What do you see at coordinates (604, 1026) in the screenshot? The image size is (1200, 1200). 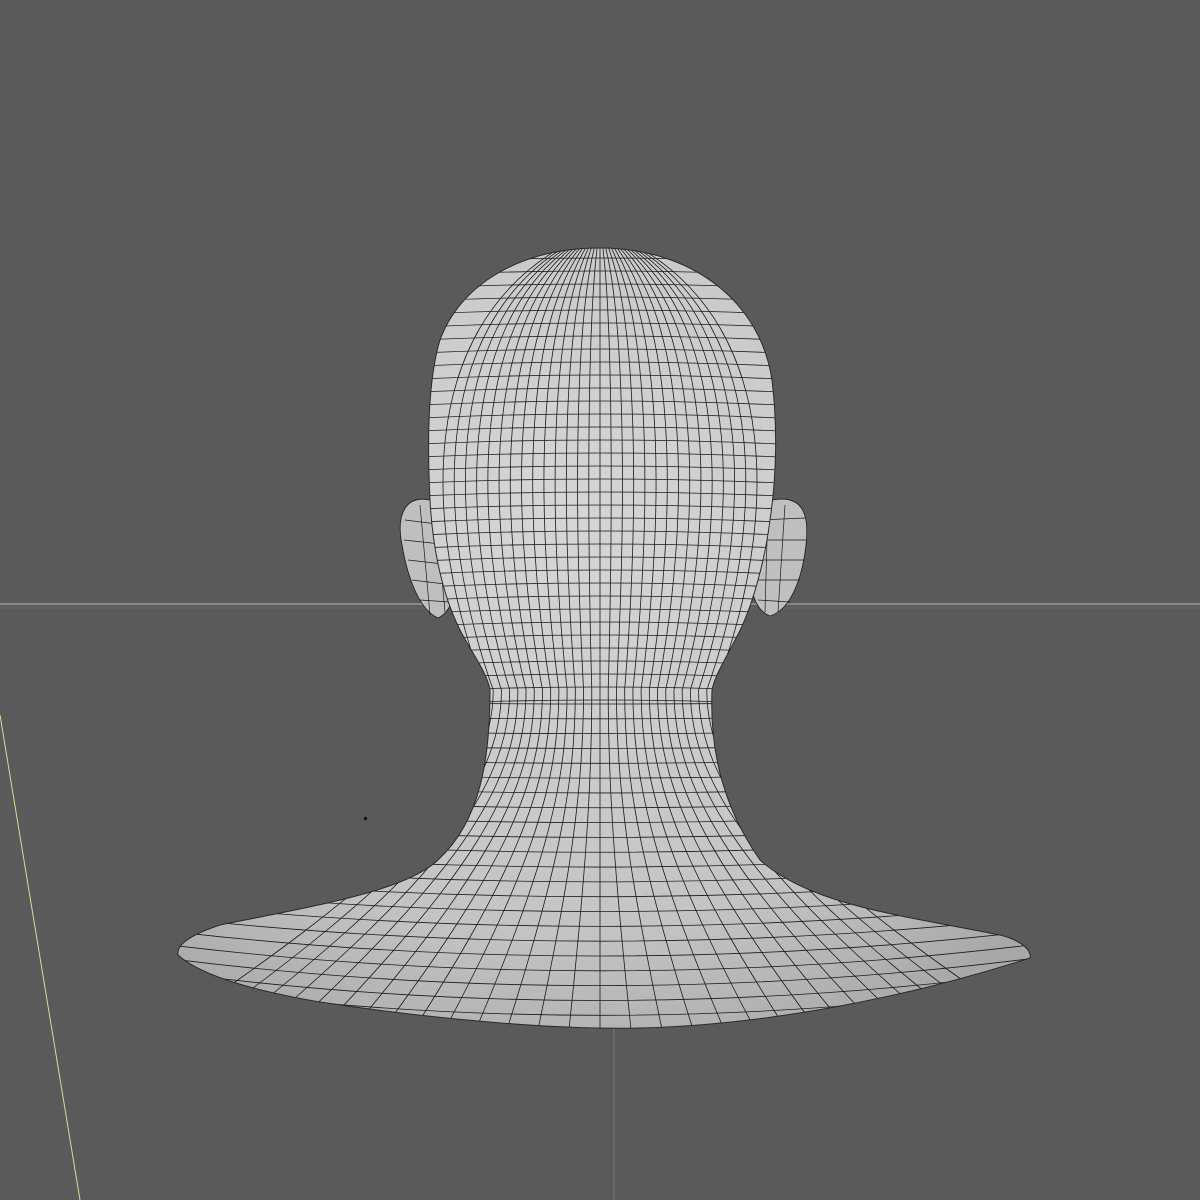 I see `wireframe-edge` at bounding box center [604, 1026].